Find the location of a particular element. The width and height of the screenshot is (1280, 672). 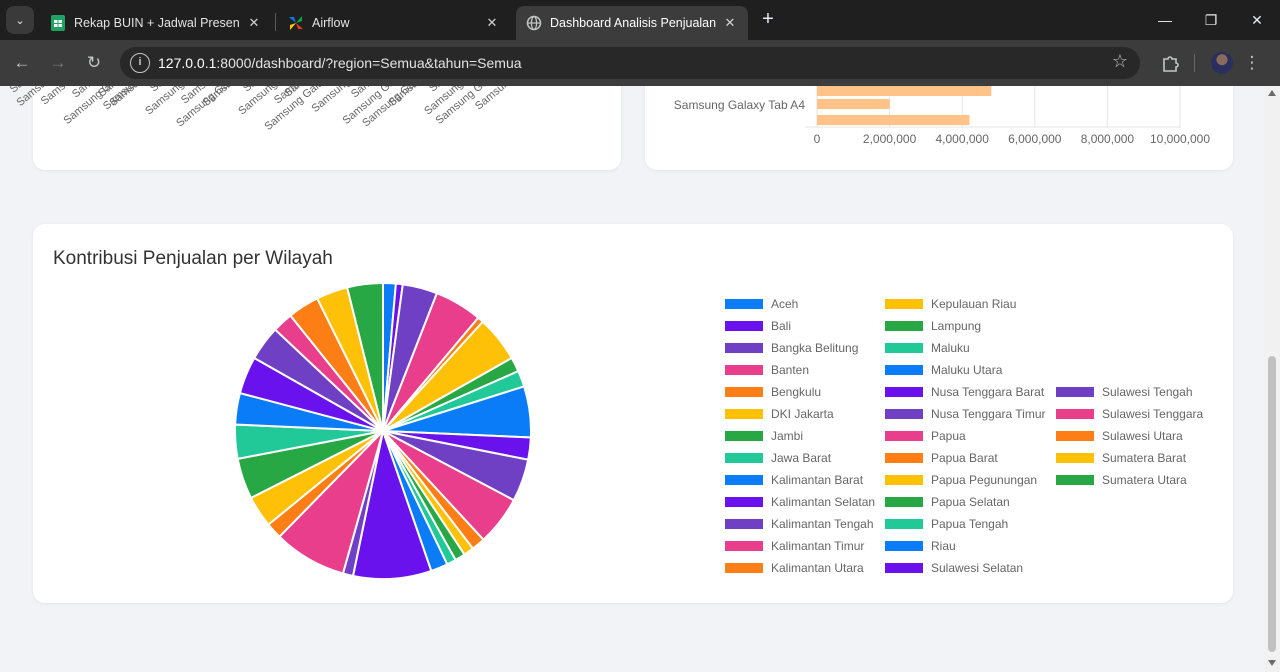

legend-label: Papua Tengah is located at coordinates (970, 524).